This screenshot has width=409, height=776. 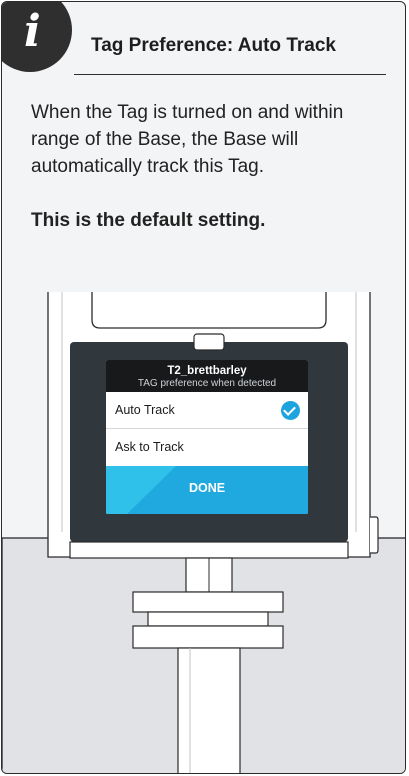 I want to click on done-button: DONE, so click(x=207, y=490).